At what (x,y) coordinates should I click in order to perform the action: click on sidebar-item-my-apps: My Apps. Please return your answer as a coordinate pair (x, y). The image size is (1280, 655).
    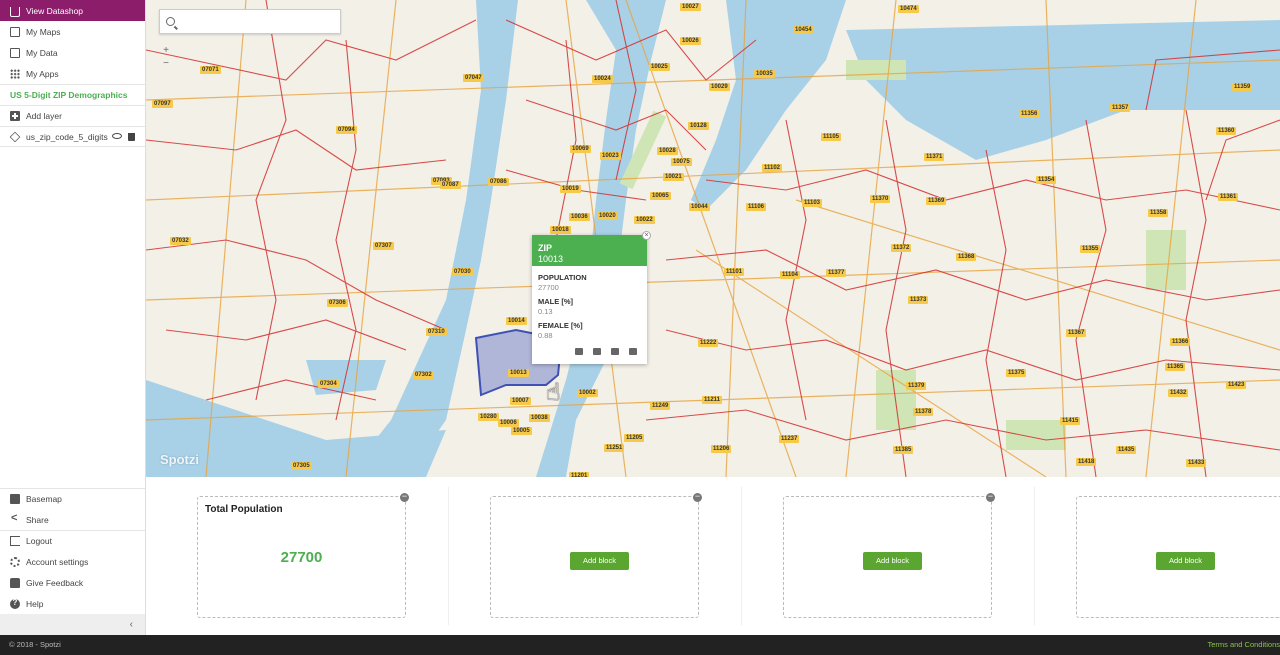
    Looking at the image, I should click on (72, 73).